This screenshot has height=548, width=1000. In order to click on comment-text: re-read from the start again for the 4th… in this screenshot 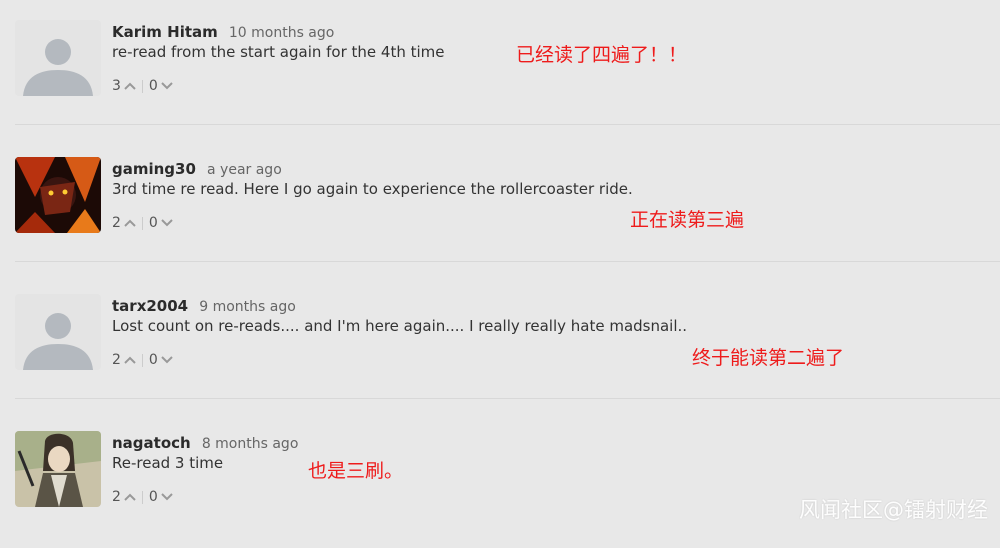, I will do `click(278, 52)`.